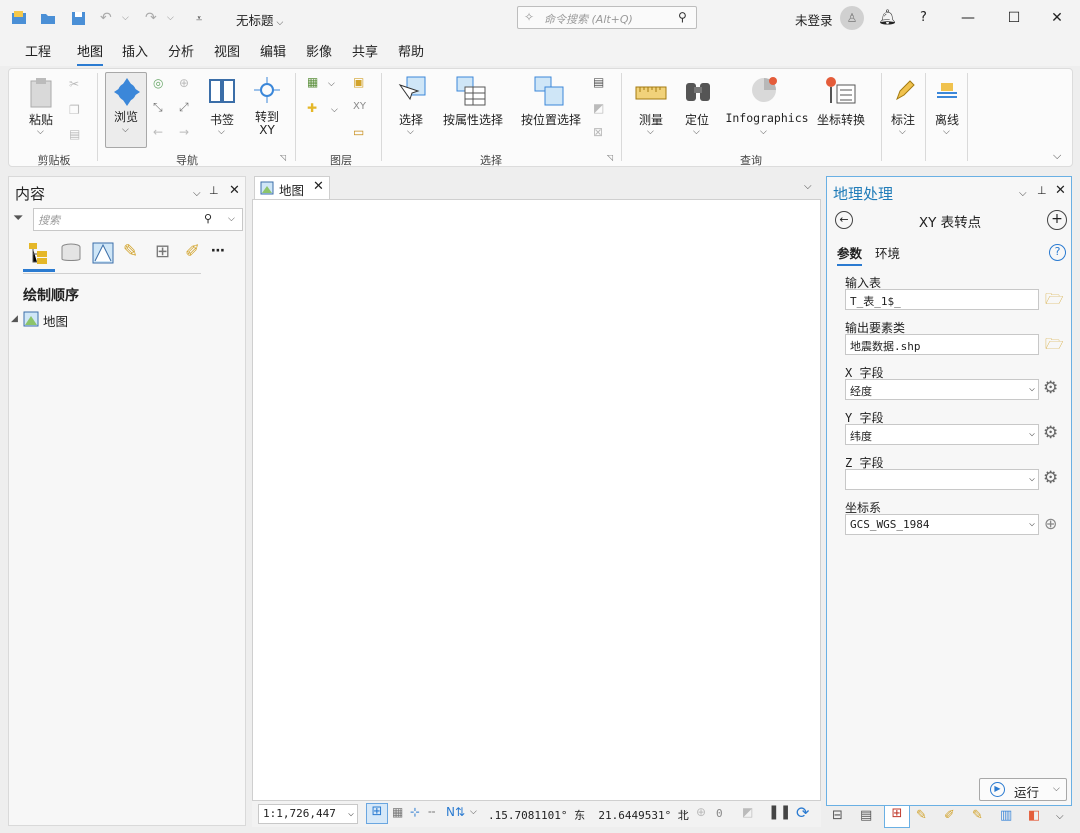 This screenshot has height=833, width=1080. I want to click on tab-insert: 插入, so click(135, 52).